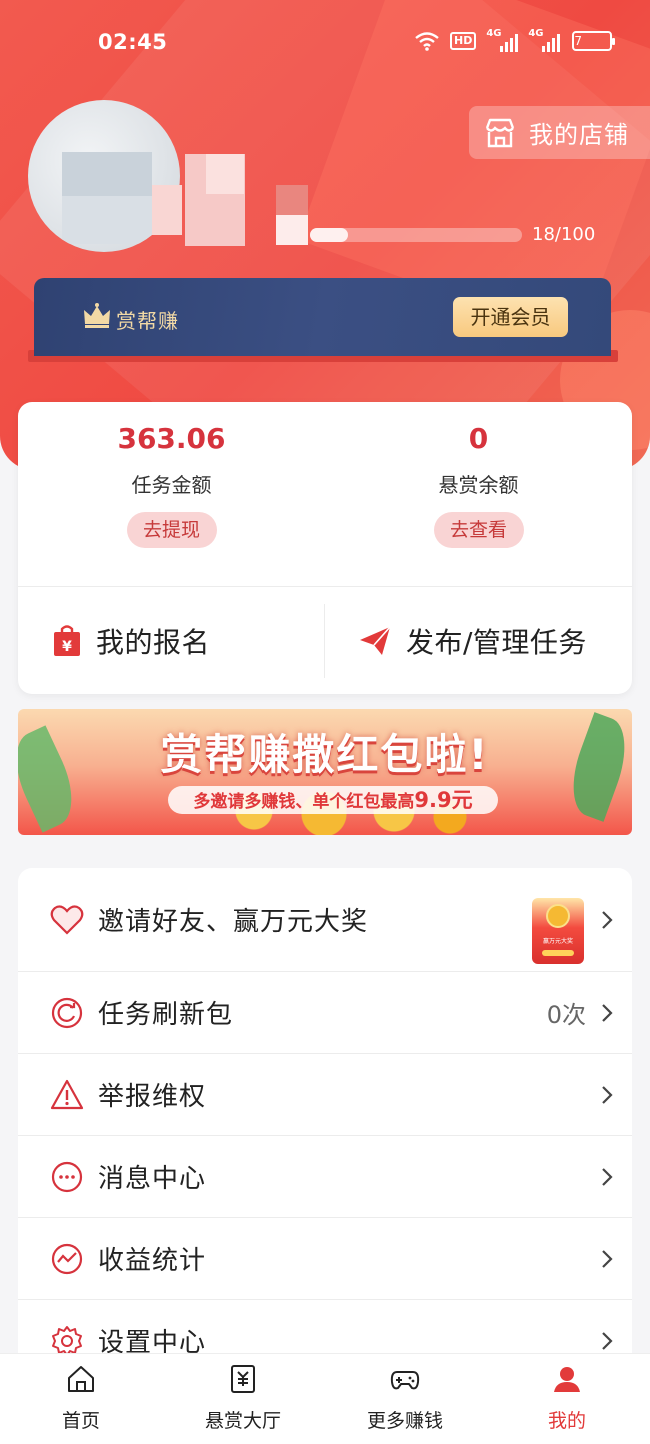  What do you see at coordinates (567, 1379) in the screenshot?
I see `user-icon` at bounding box center [567, 1379].